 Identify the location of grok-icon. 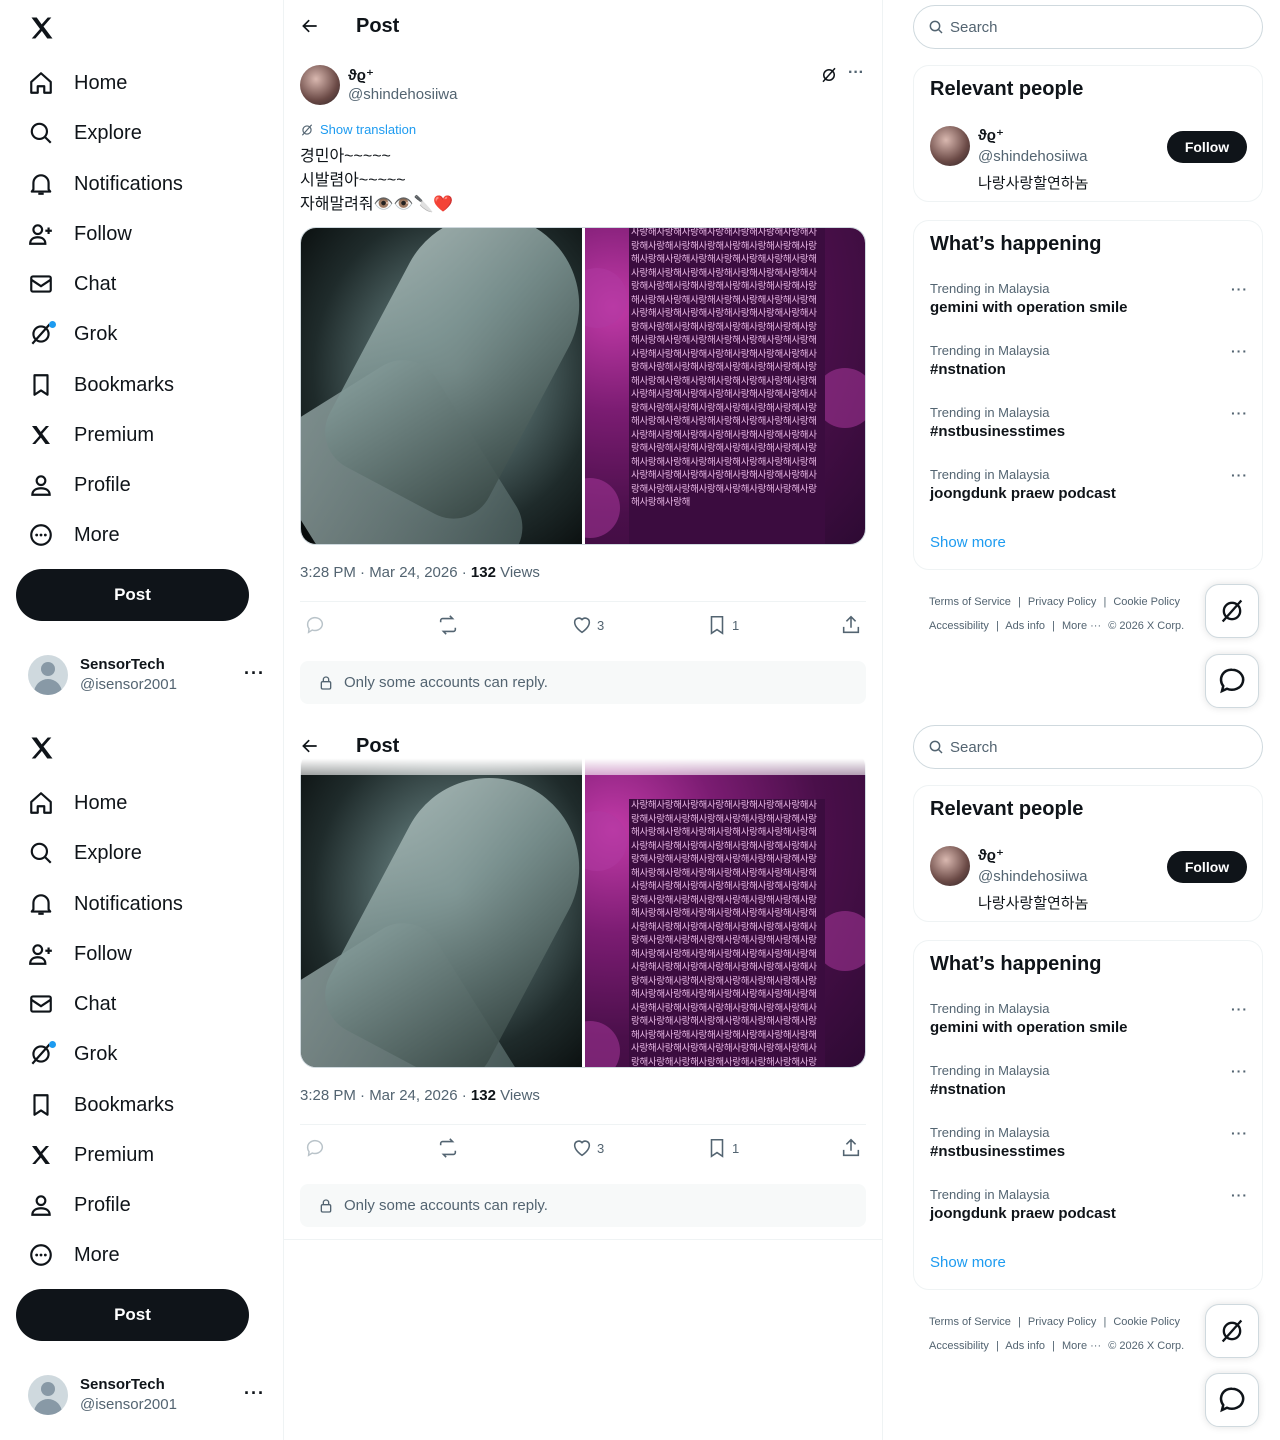
(829, 75).